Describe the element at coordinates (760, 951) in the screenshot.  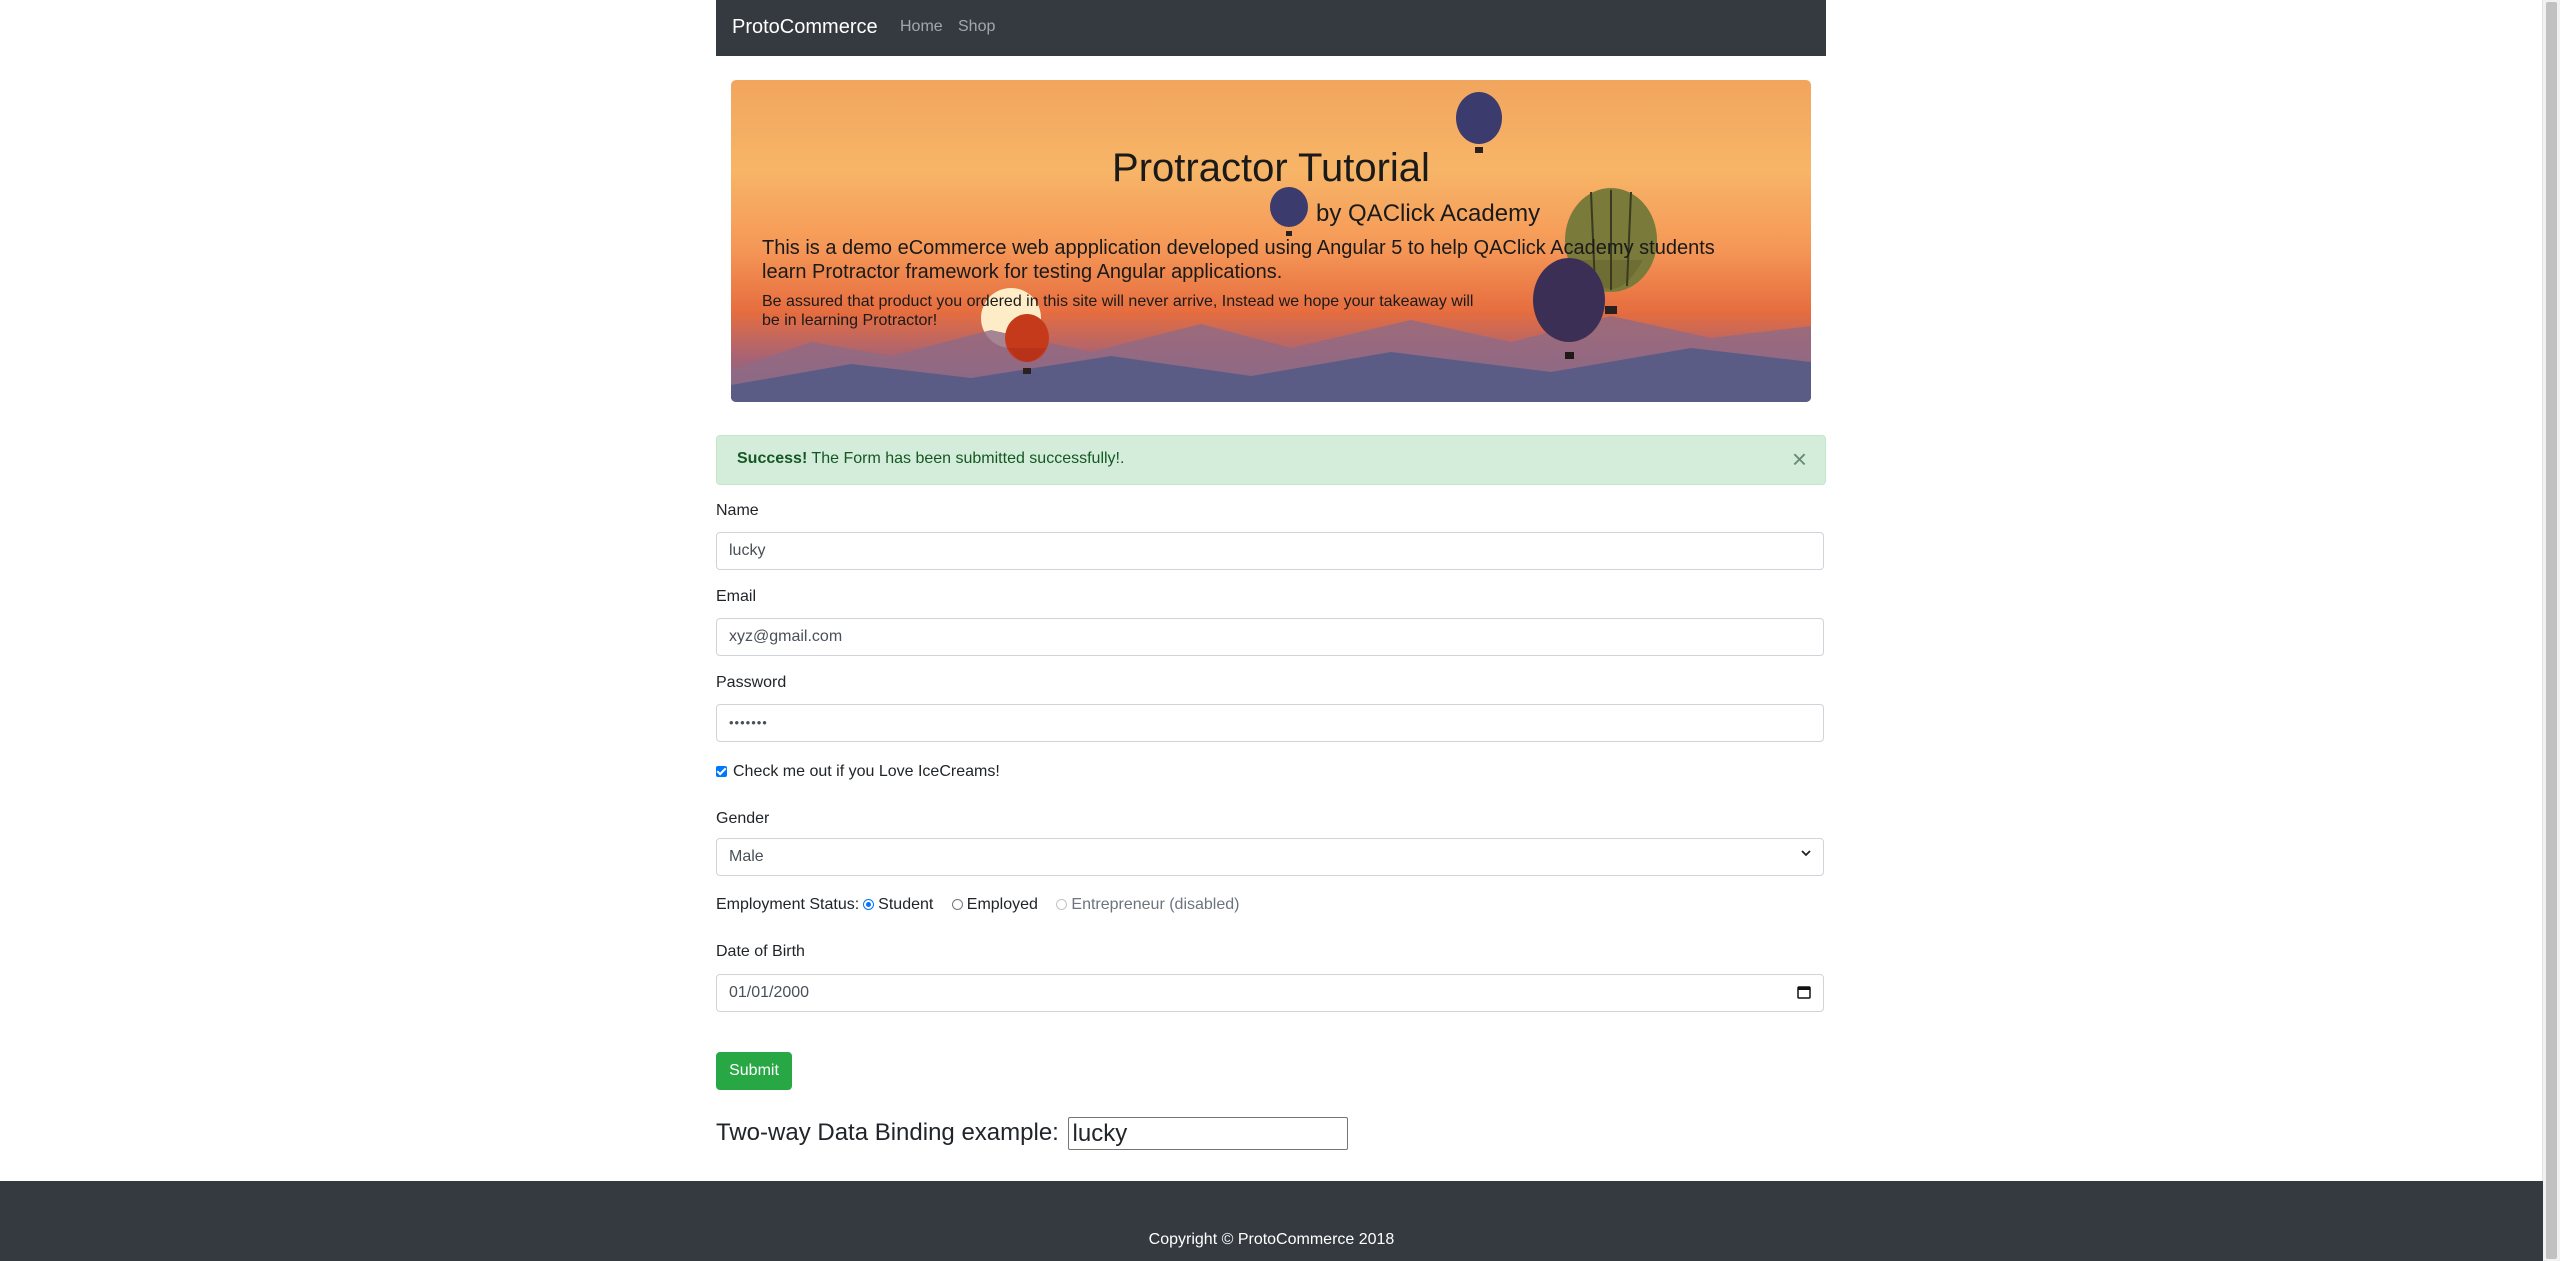
I see `dob-label: Date of Birth` at that location.